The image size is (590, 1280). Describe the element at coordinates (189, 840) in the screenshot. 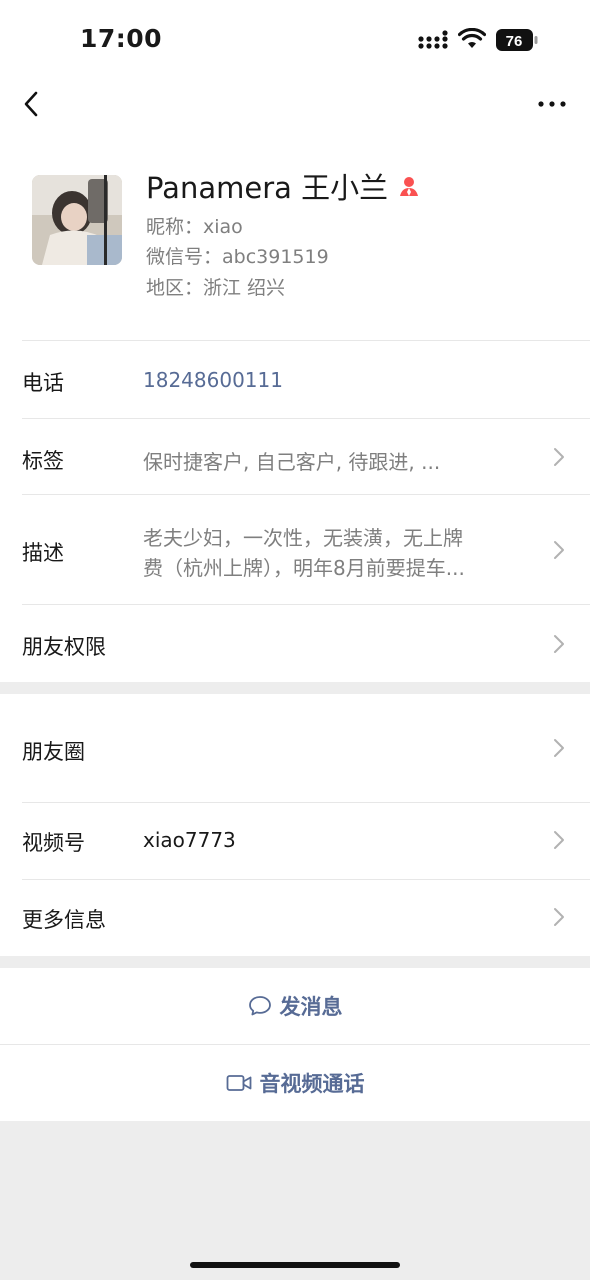

I see `channels-value: xiao7773` at that location.